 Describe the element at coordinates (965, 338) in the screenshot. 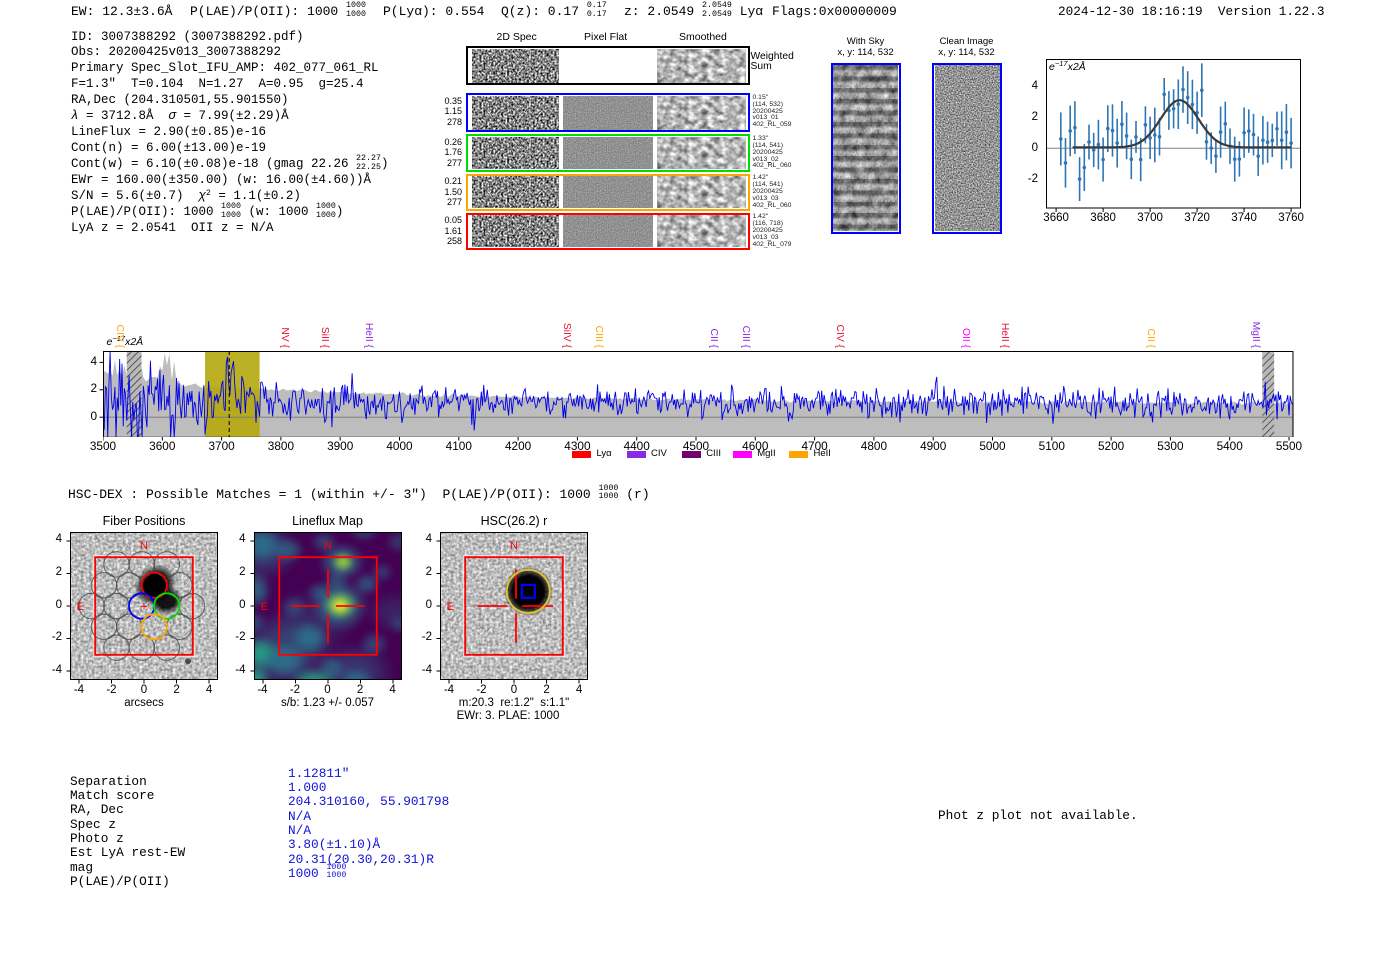

I see `svg-text: OII {` at that location.